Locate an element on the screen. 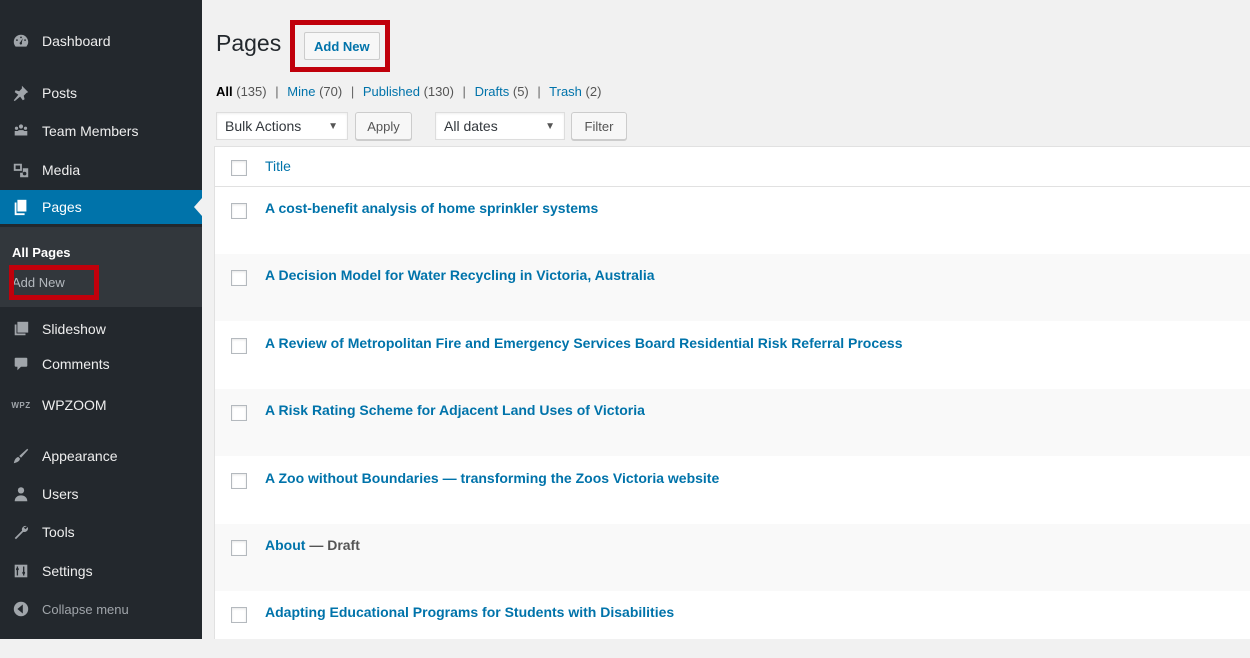  submenu-all-pages: All Pages is located at coordinates (41, 252).